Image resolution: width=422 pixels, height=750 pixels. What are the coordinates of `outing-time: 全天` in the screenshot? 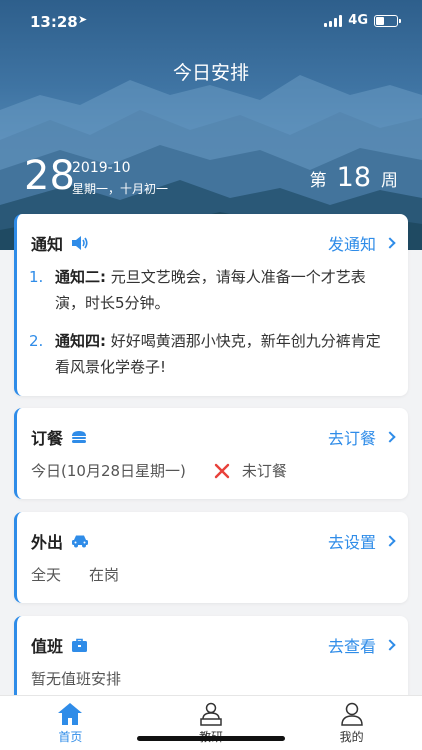 It's located at (46, 575).